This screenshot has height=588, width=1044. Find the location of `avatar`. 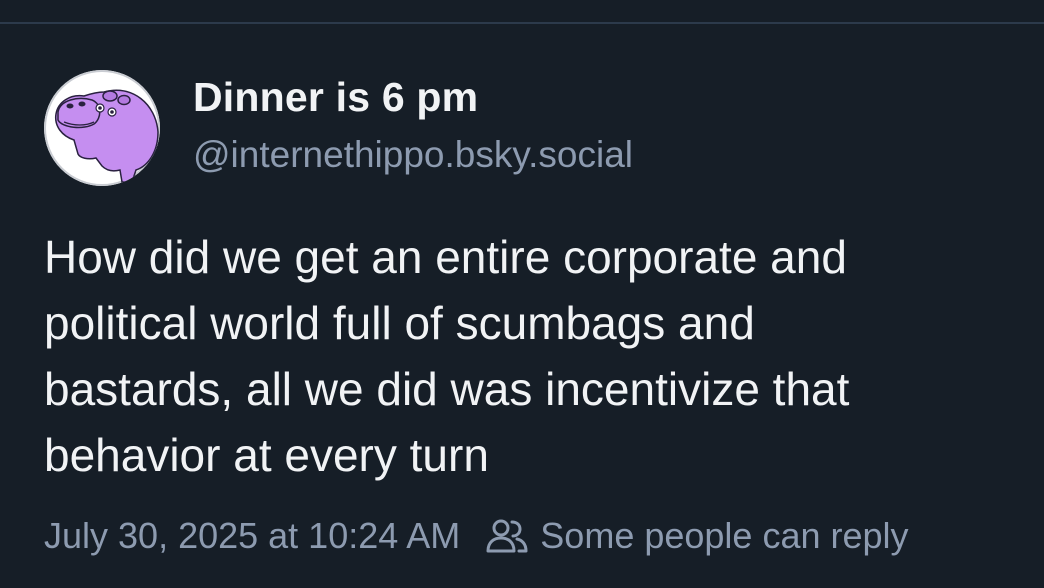

avatar is located at coordinates (102, 128).